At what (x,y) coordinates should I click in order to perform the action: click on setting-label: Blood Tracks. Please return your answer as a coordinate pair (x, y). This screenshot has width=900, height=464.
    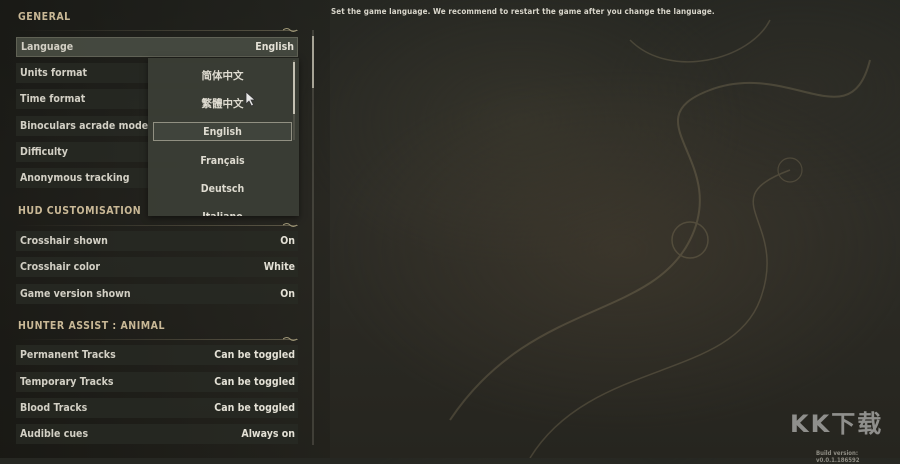
    Looking at the image, I should click on (54, 408).